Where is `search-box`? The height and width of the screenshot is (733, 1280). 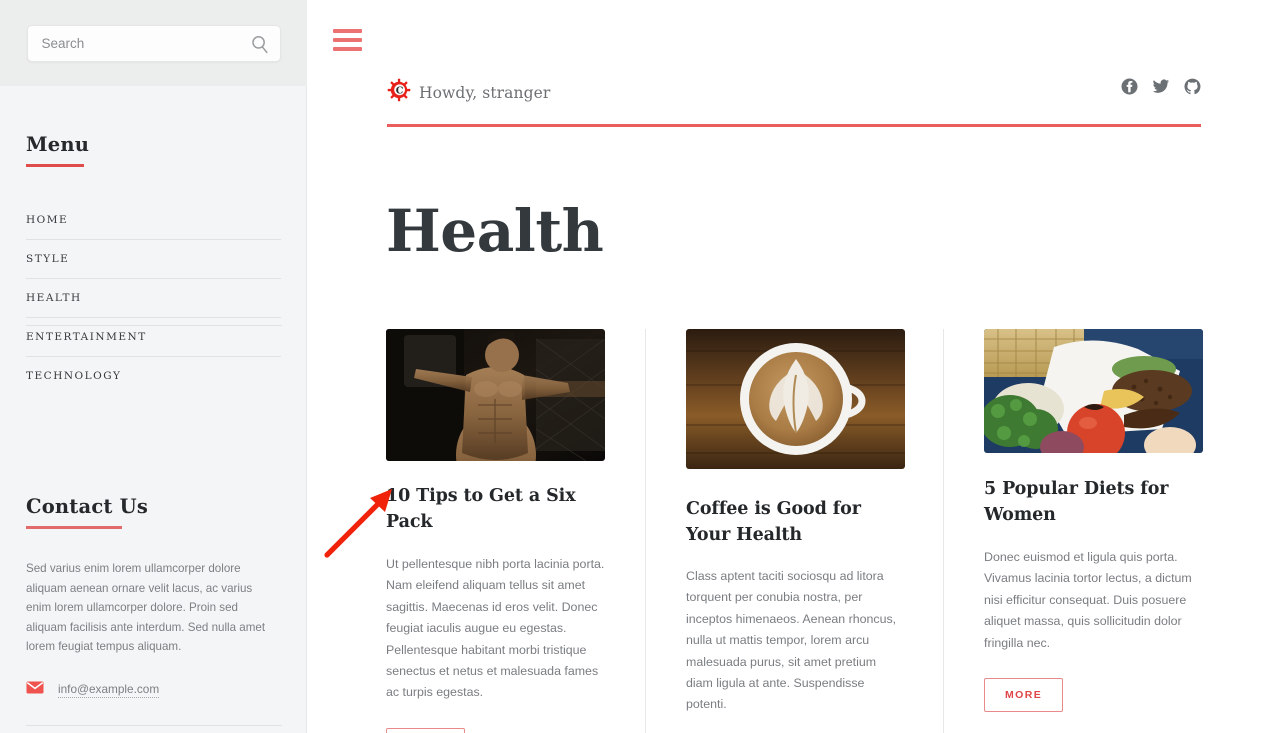 search-box is located at coordinates (153, 43).